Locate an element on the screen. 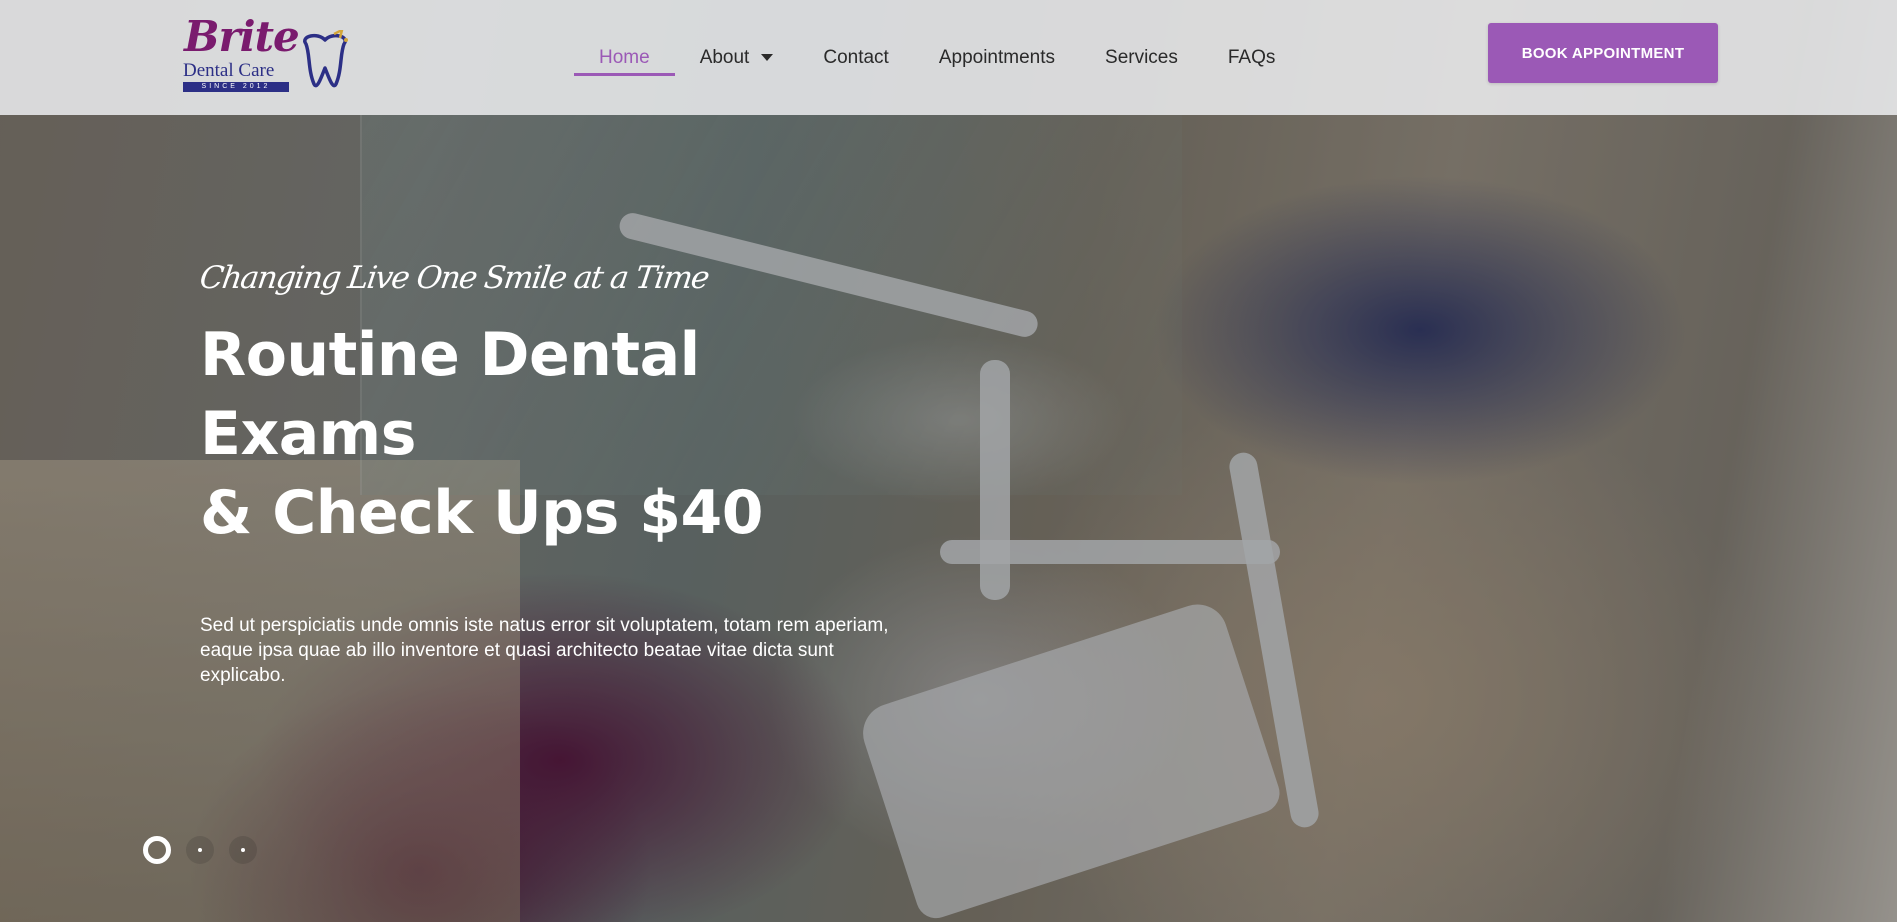  hero-tagline: Changing Live One Smile at a Time is located at coordinates (454, 278).